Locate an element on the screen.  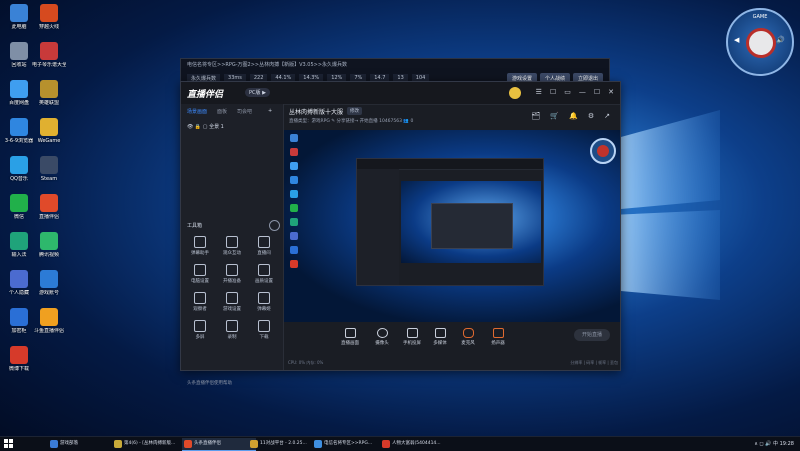
speaker-button: 扬声器 is located at coordinates (498, 337).